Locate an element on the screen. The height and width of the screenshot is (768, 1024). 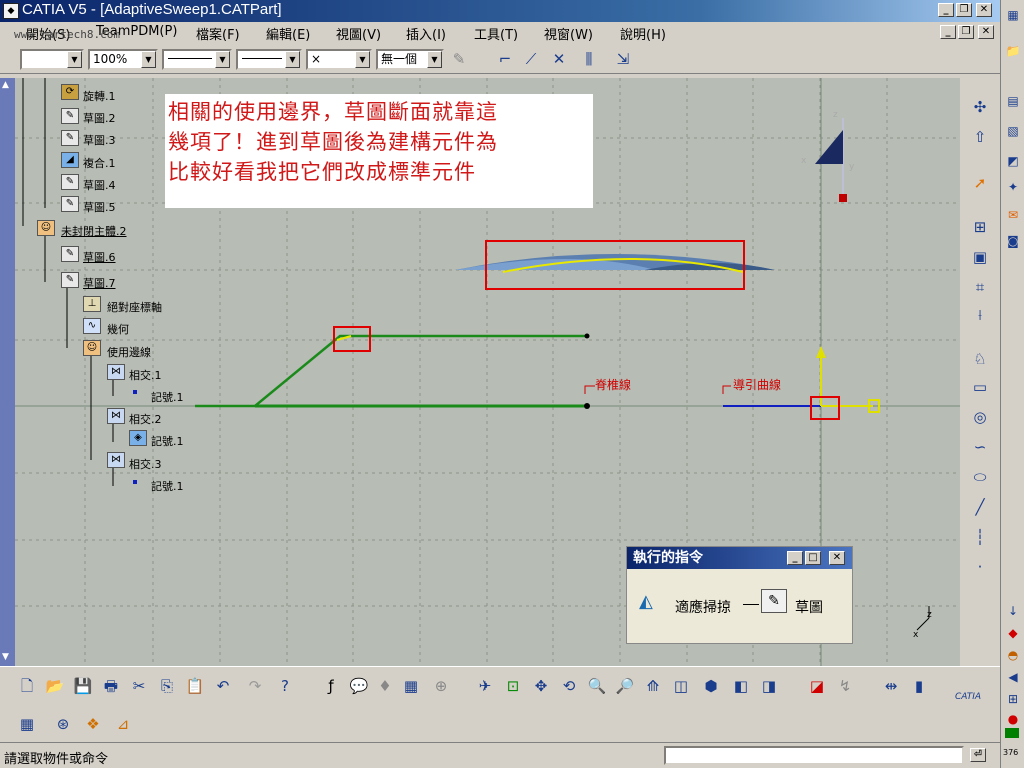
tree-item: 相交.1 is located at coordinates (145, 375).